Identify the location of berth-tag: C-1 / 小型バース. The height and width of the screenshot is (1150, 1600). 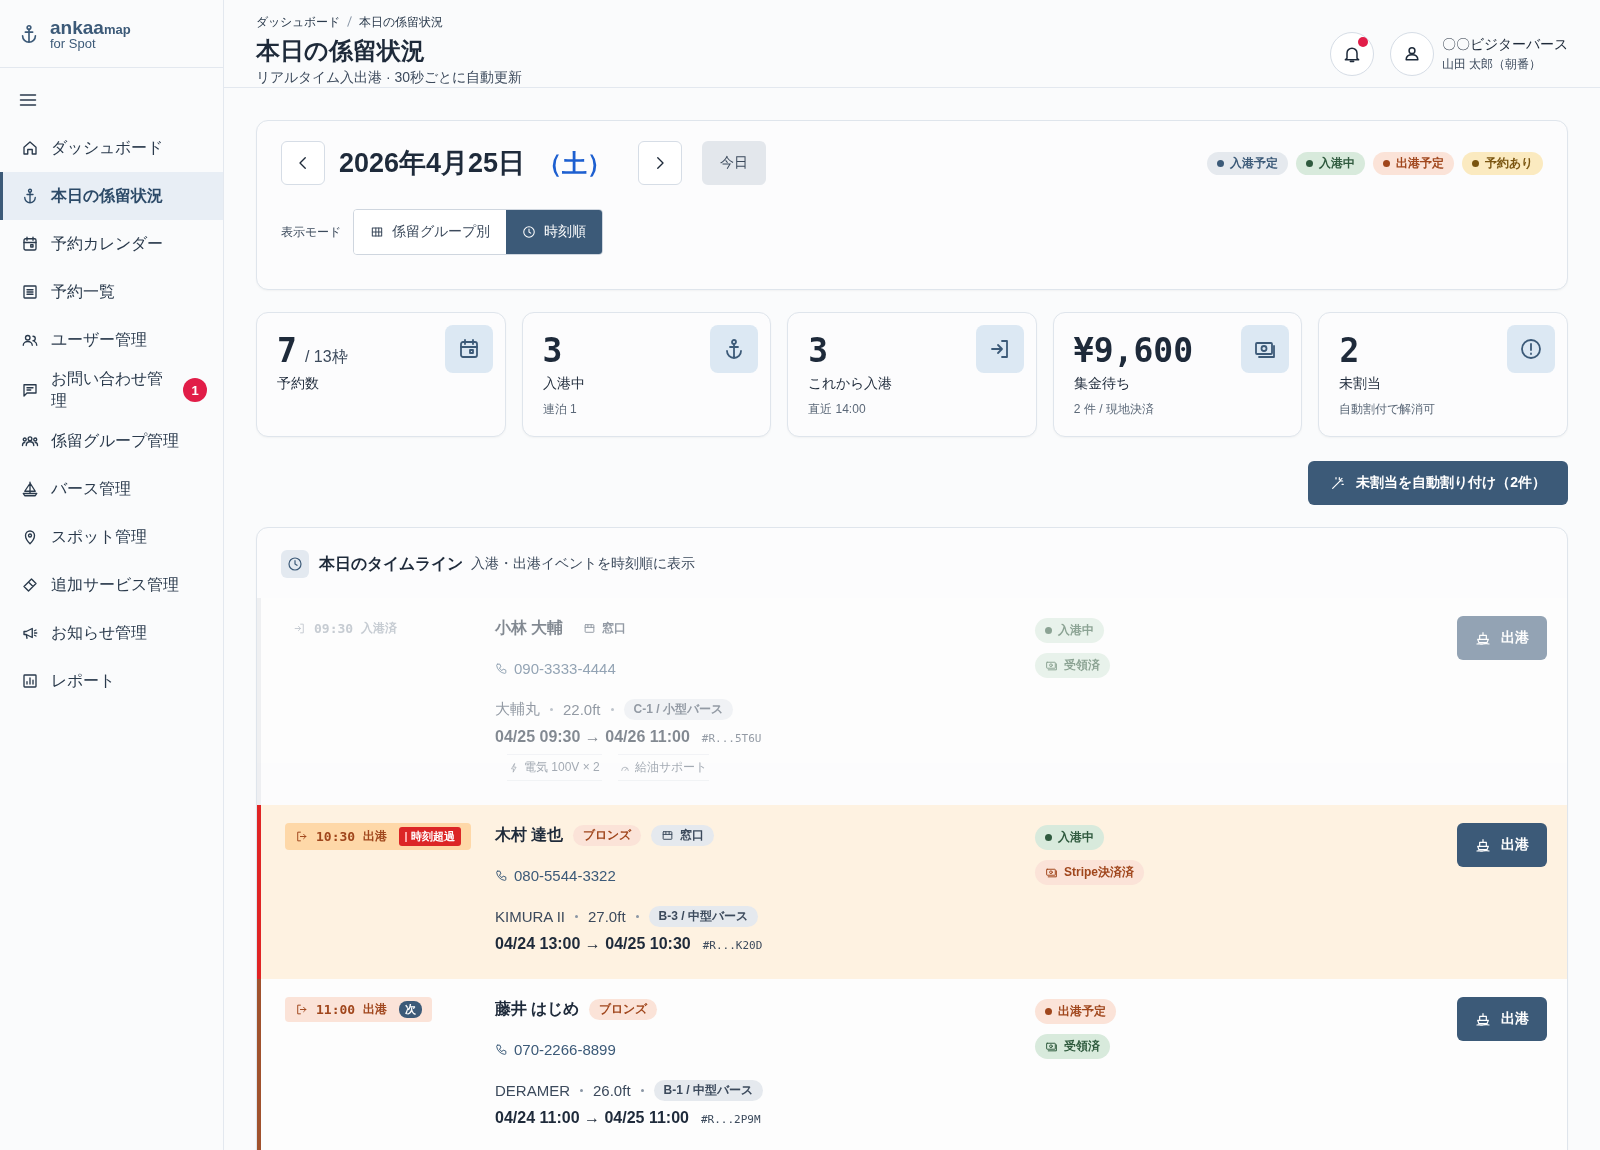
(678, 709).